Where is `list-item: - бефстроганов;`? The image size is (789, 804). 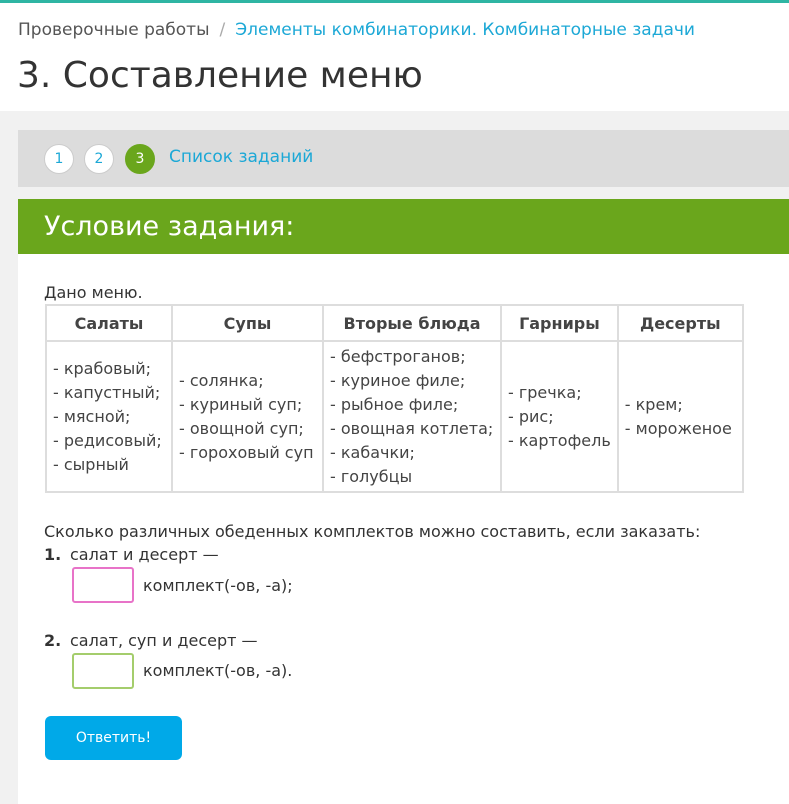 list-item: - бефстроганов; is located at coordinates (398, 356).